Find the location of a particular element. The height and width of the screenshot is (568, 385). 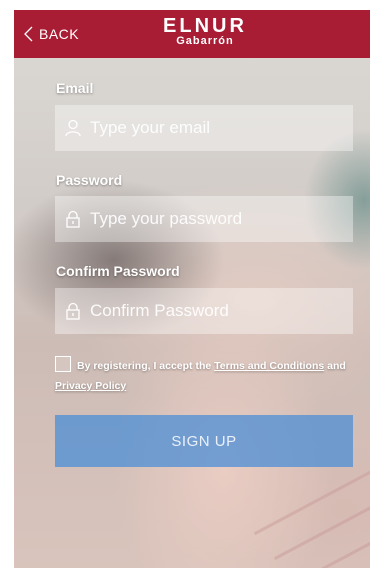

password-input is located at coordinates (221, 219).